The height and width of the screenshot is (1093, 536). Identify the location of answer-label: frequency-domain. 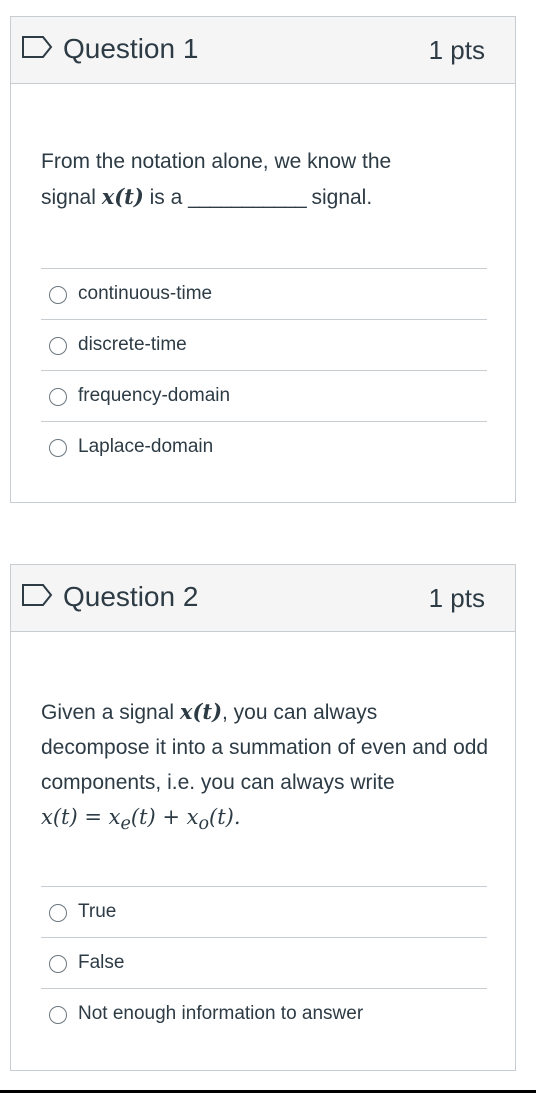
(154, 396).